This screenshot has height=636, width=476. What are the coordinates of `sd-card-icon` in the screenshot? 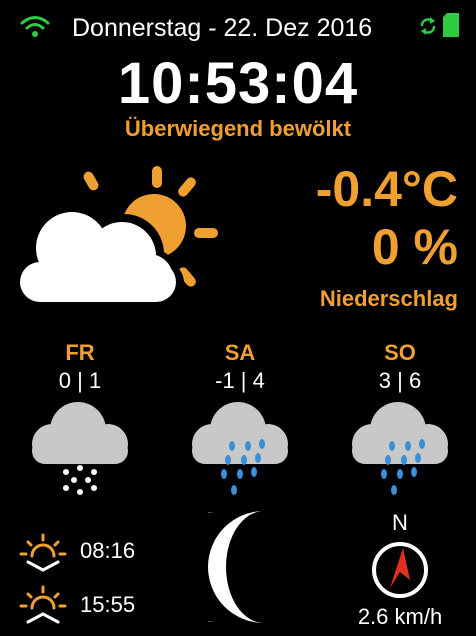 It's located at (451, 25).